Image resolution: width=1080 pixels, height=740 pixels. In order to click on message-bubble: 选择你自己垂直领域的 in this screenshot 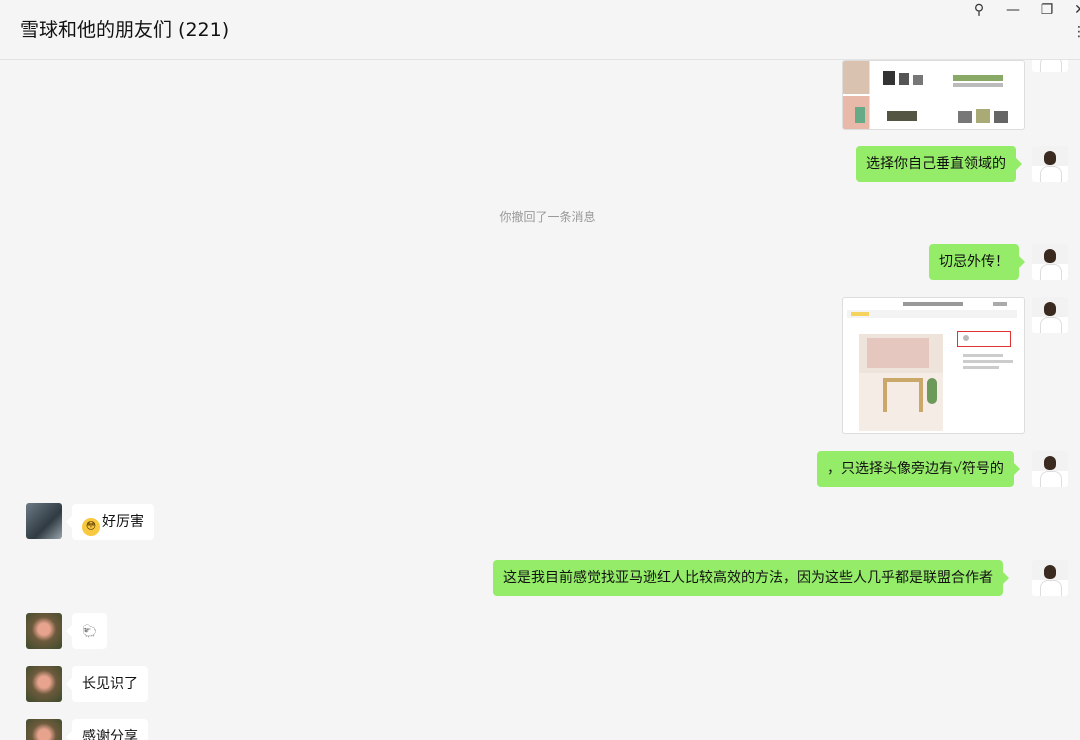, I will do `click(939, 164)`.